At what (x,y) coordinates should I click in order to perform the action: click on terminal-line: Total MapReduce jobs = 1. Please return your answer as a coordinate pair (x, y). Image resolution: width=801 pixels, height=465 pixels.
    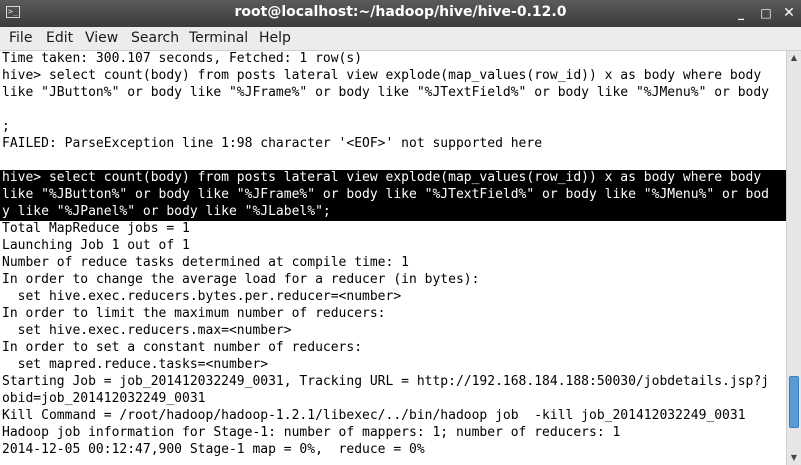
    Looking at the image, I should click on (96, 228).